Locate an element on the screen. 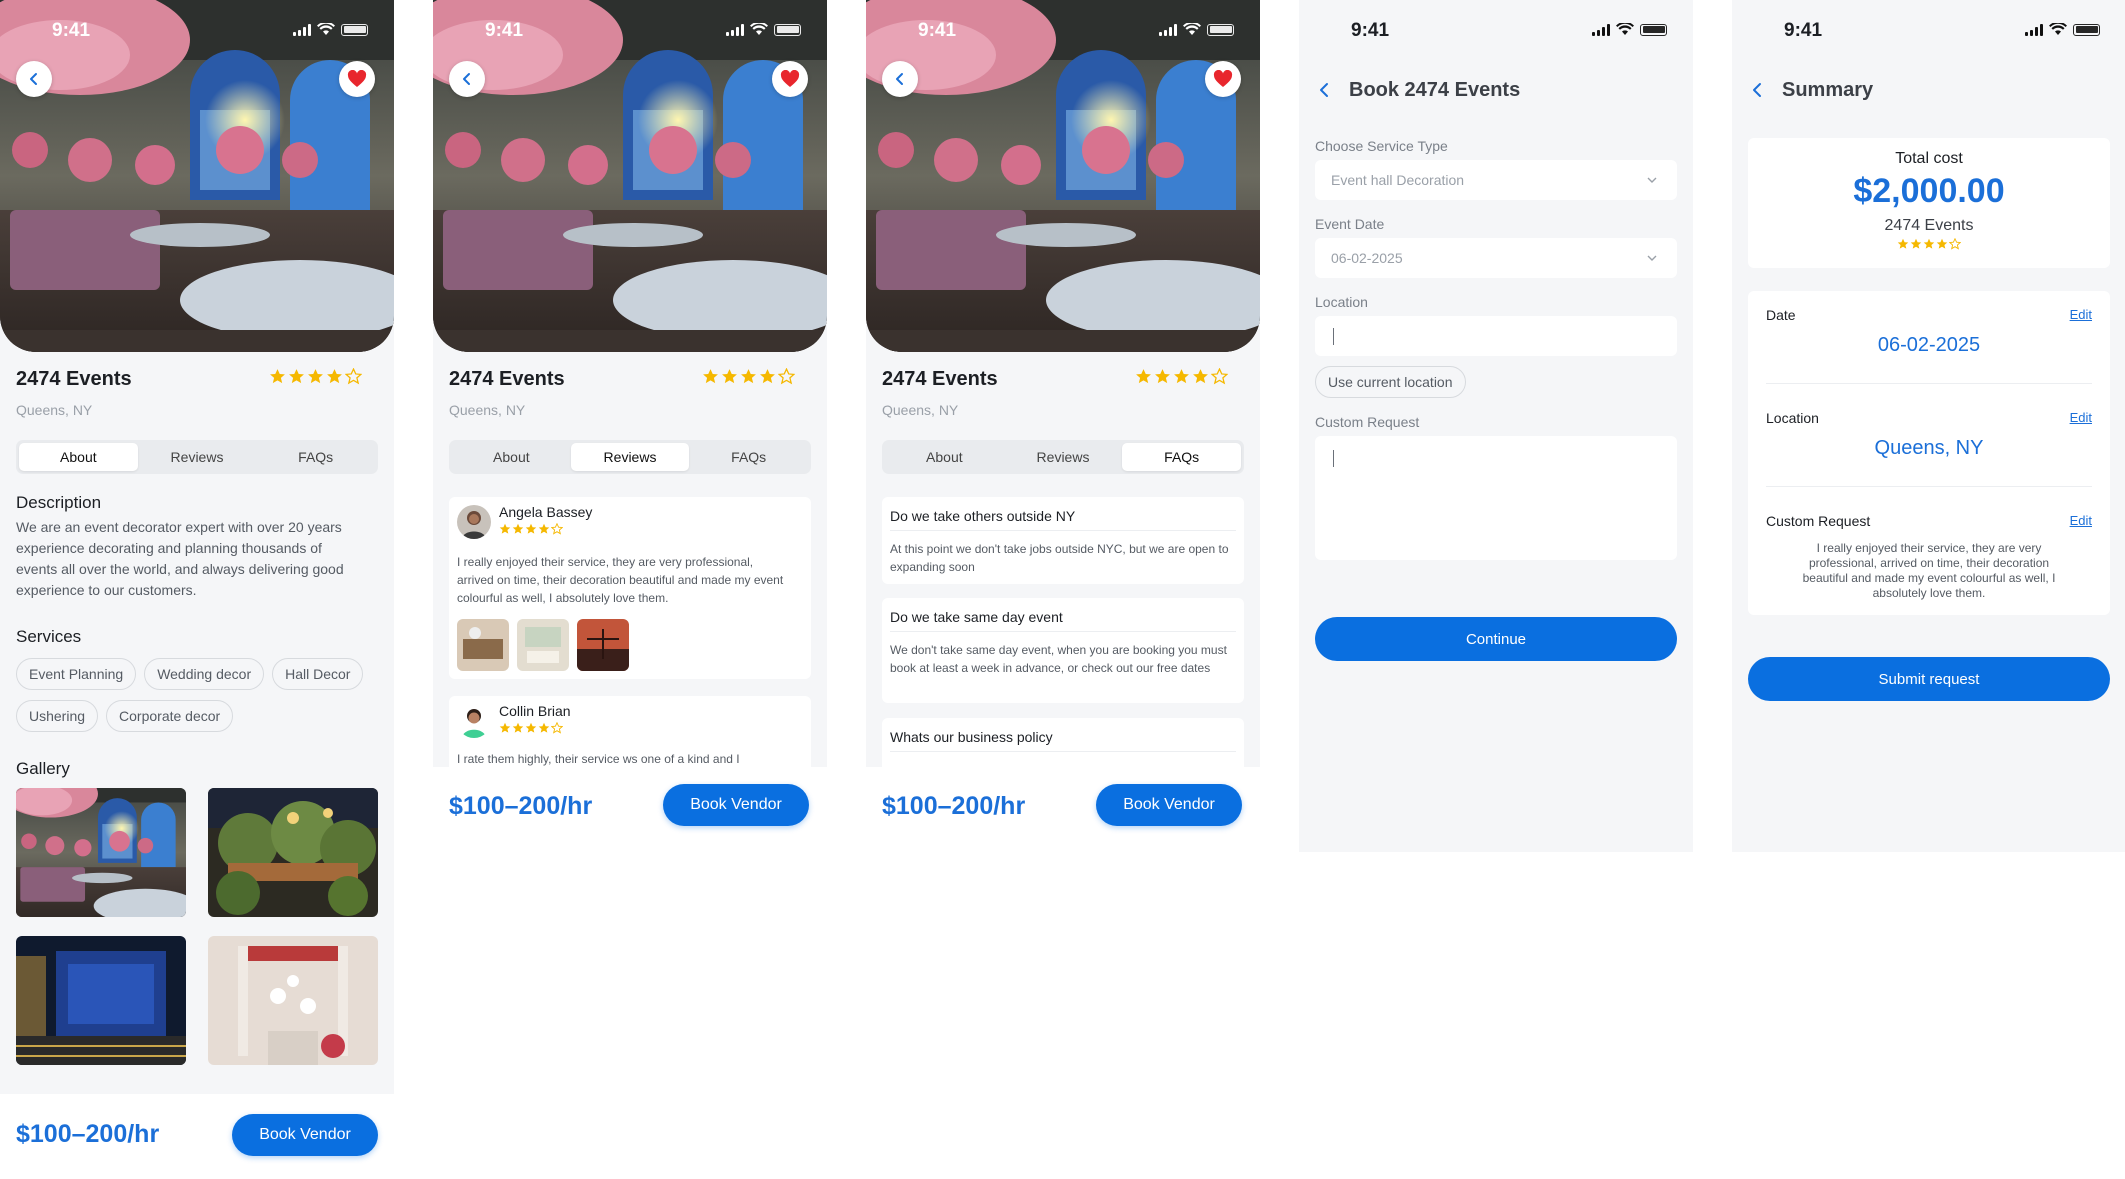 This screenshot has width=2125, height=1179. total-cost-label: Total cost is located at coordinates (1929, 158).